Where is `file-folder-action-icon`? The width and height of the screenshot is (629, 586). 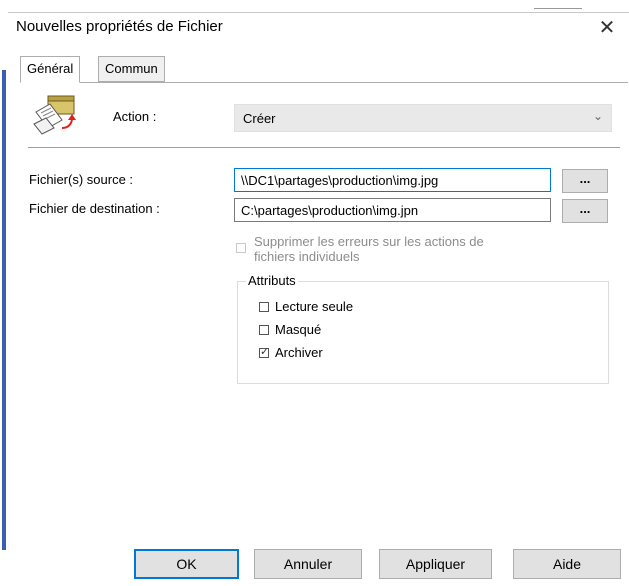
file-folder-action-icon is located at coordinates (54, 115).